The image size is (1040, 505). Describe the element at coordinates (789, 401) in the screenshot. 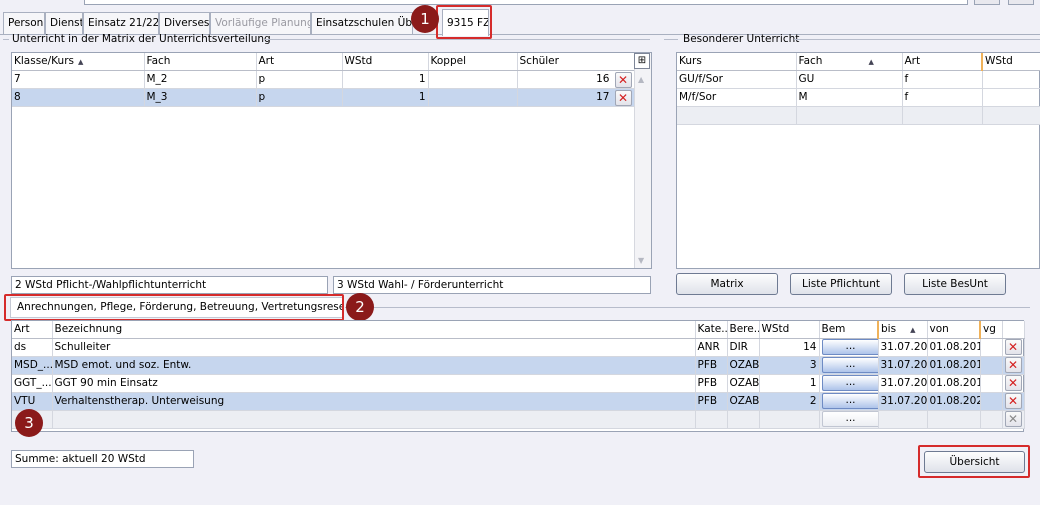

I see `cell-wstd: 2` at that location.